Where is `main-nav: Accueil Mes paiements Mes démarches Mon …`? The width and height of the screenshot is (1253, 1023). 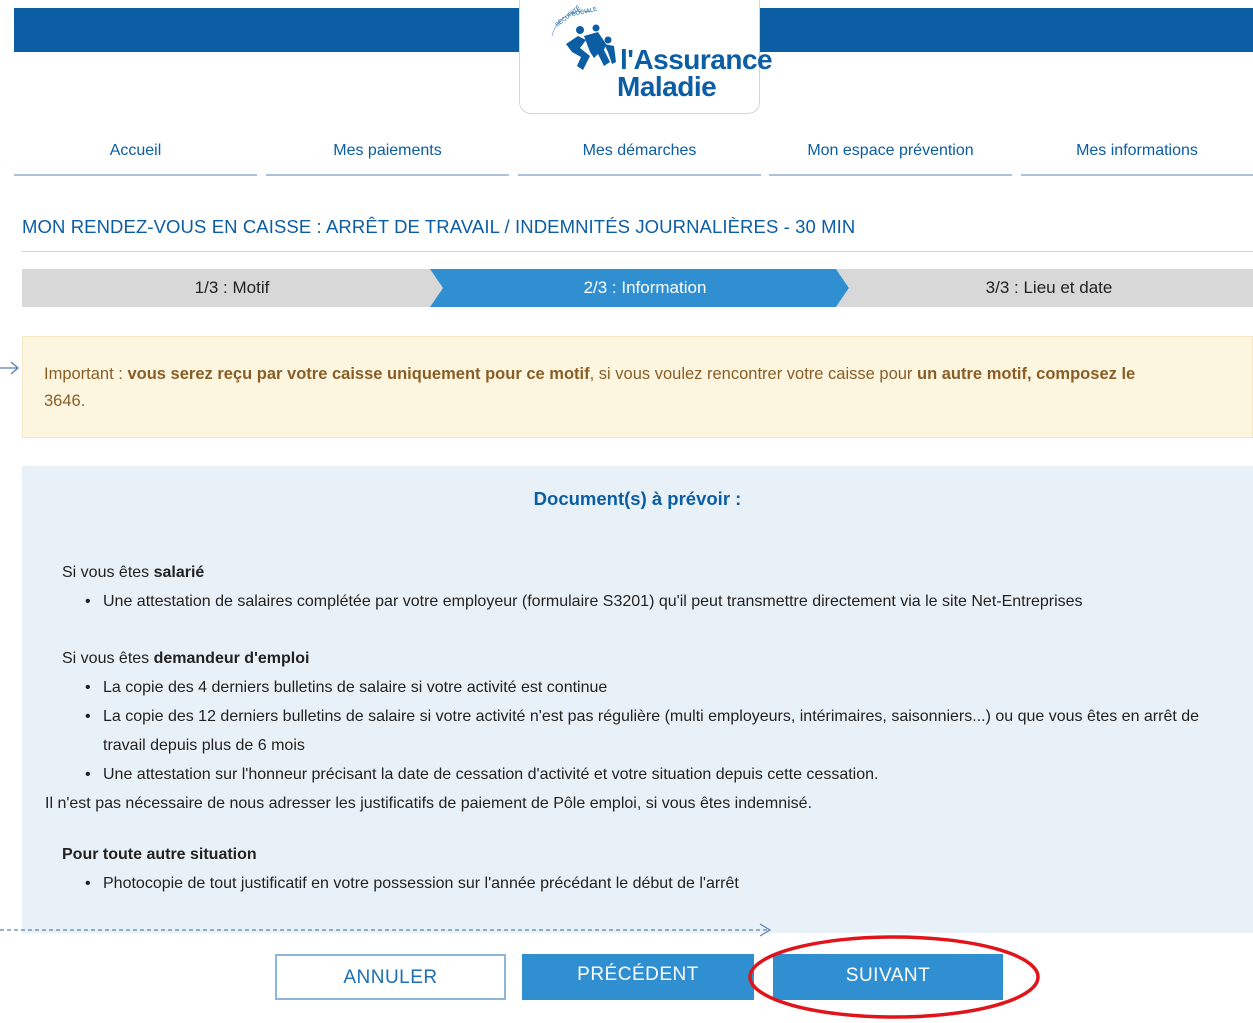 main-nav: Accueil Mes paiements Mes démarches Mon … is located at coordinates (633, 158).